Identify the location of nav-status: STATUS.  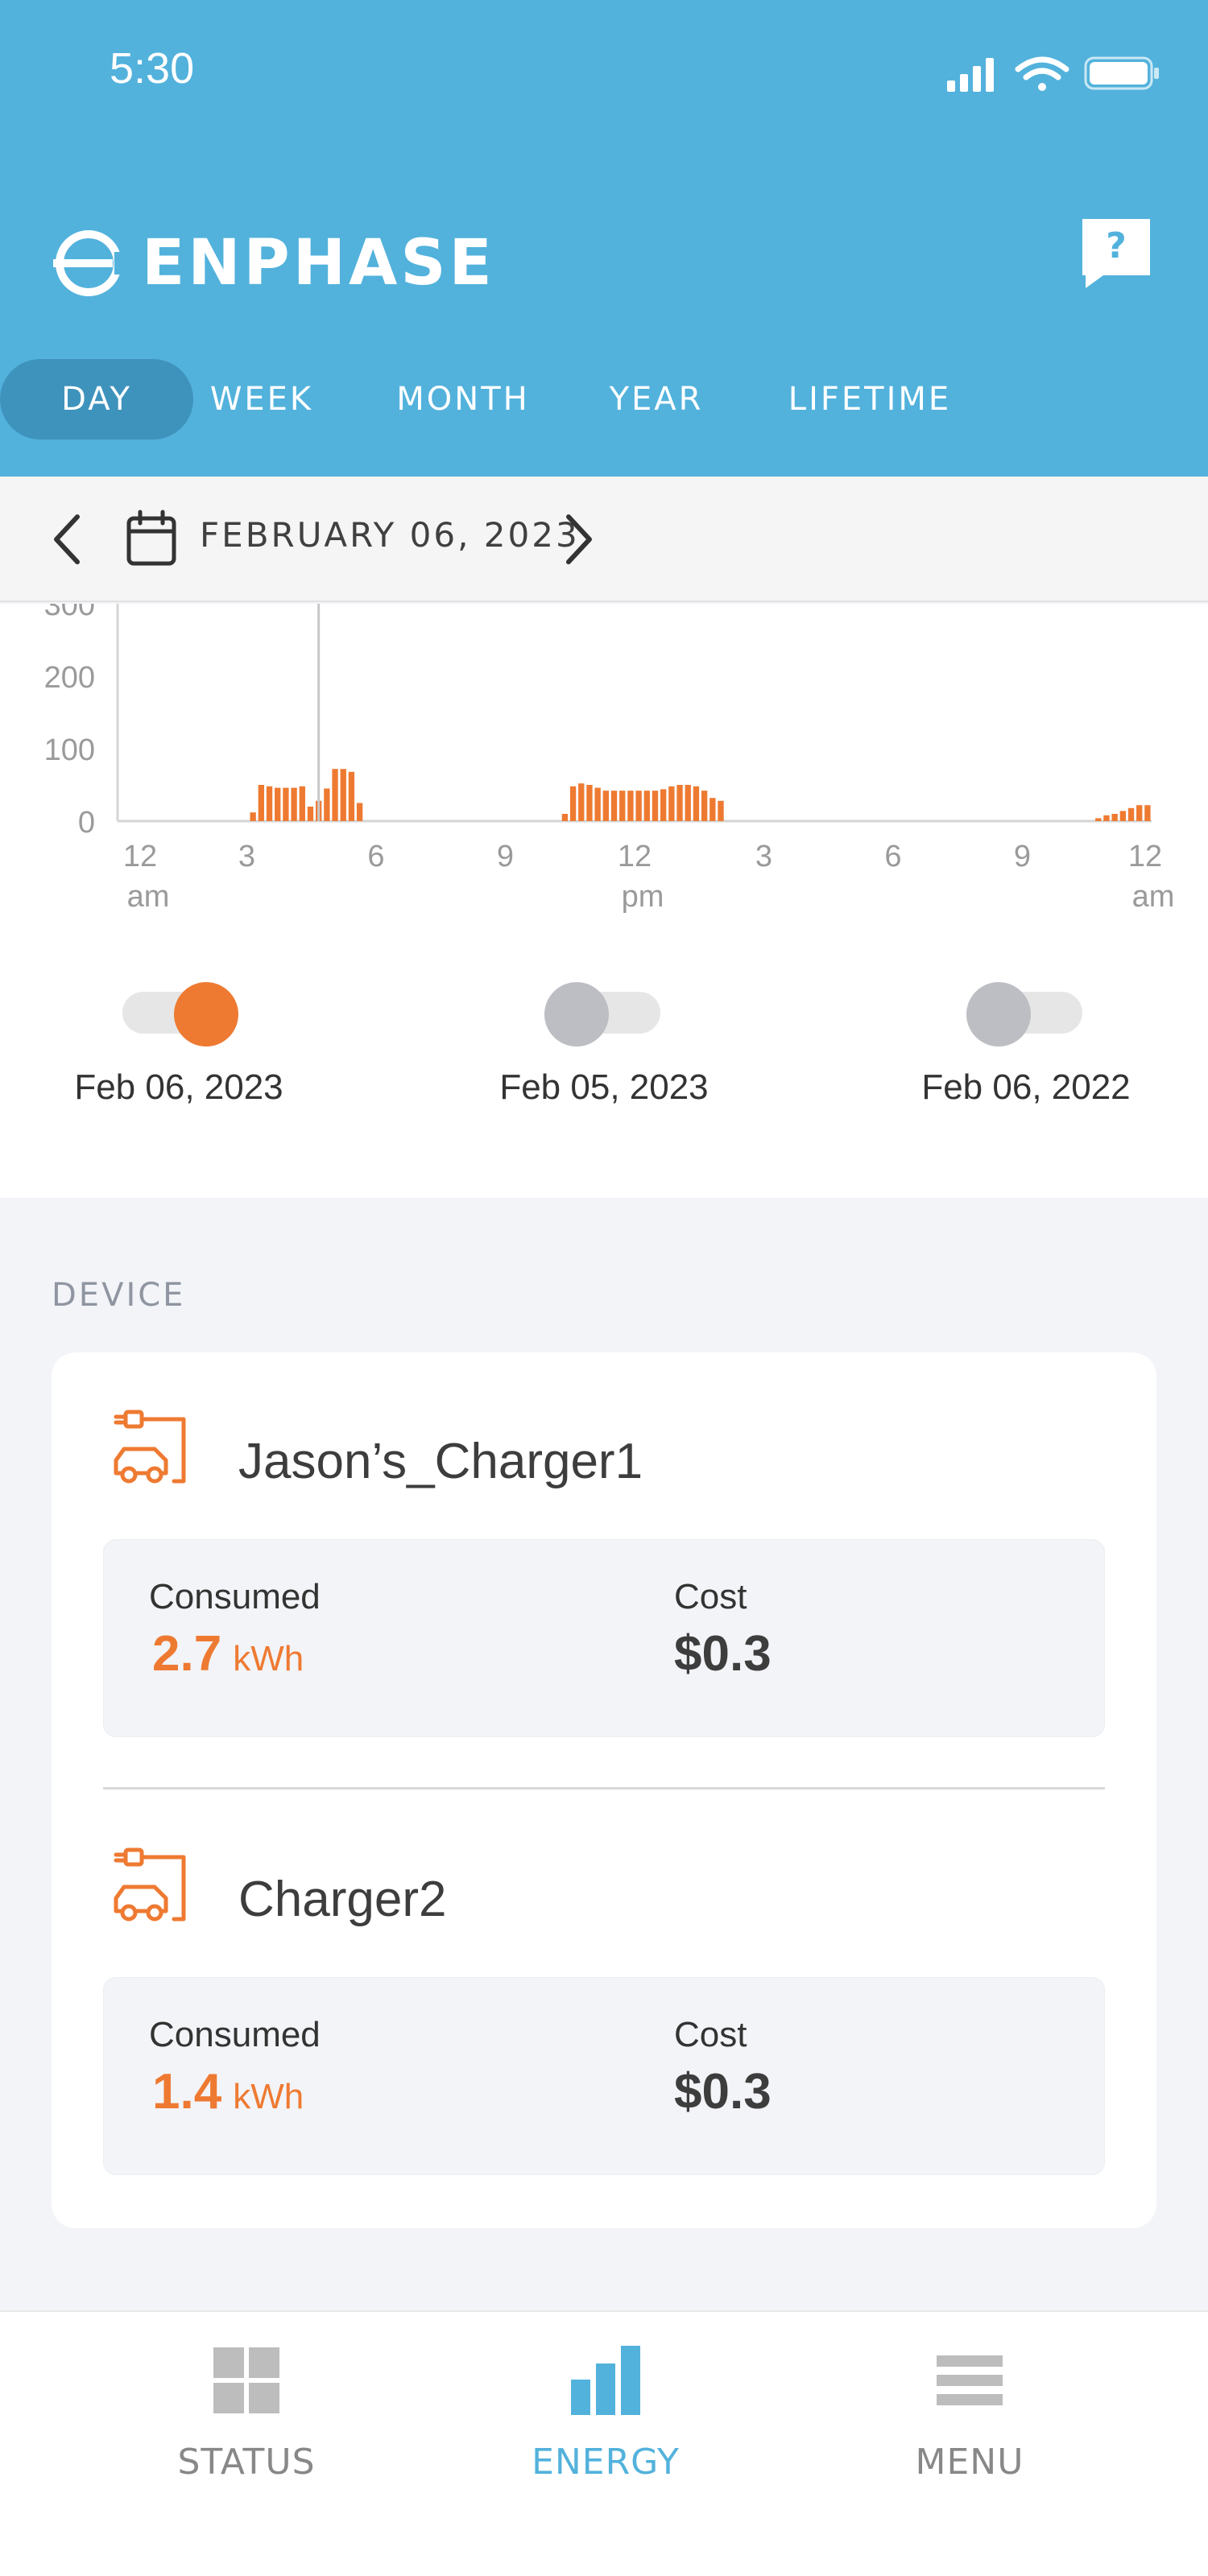
(246, 2413).